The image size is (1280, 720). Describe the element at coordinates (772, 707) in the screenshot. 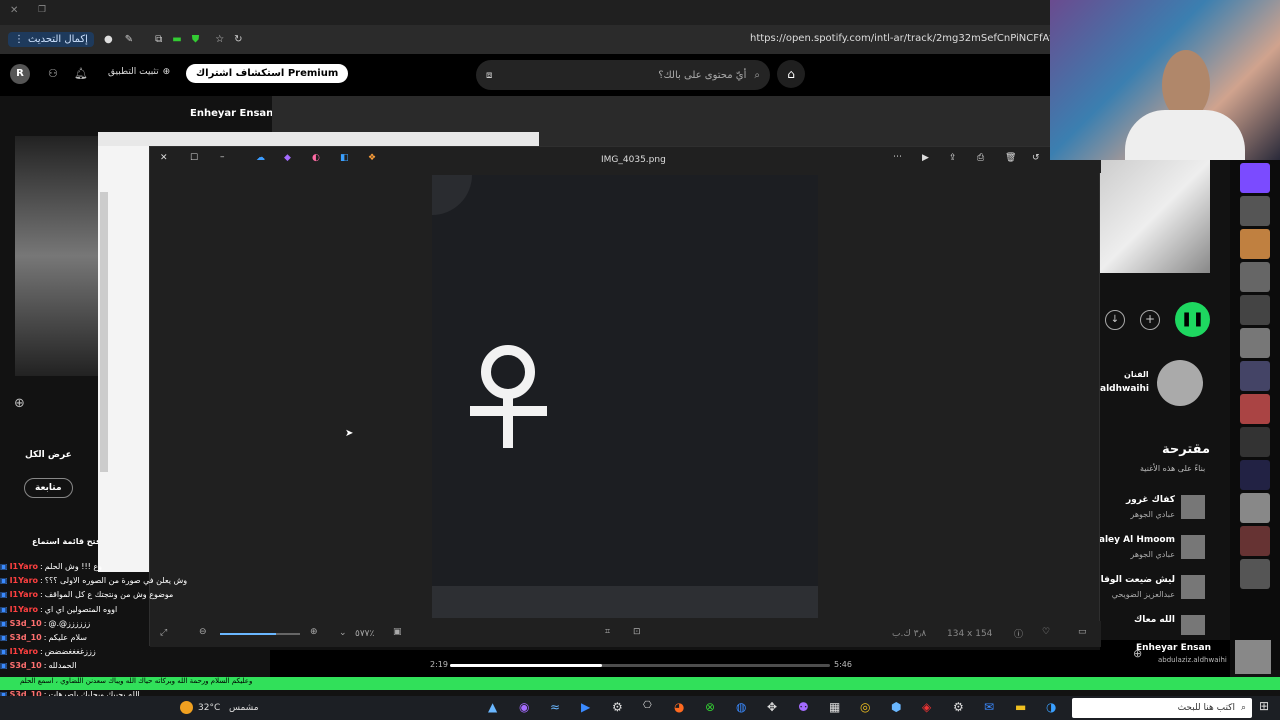

I see `app-icon: ✥` at that location.